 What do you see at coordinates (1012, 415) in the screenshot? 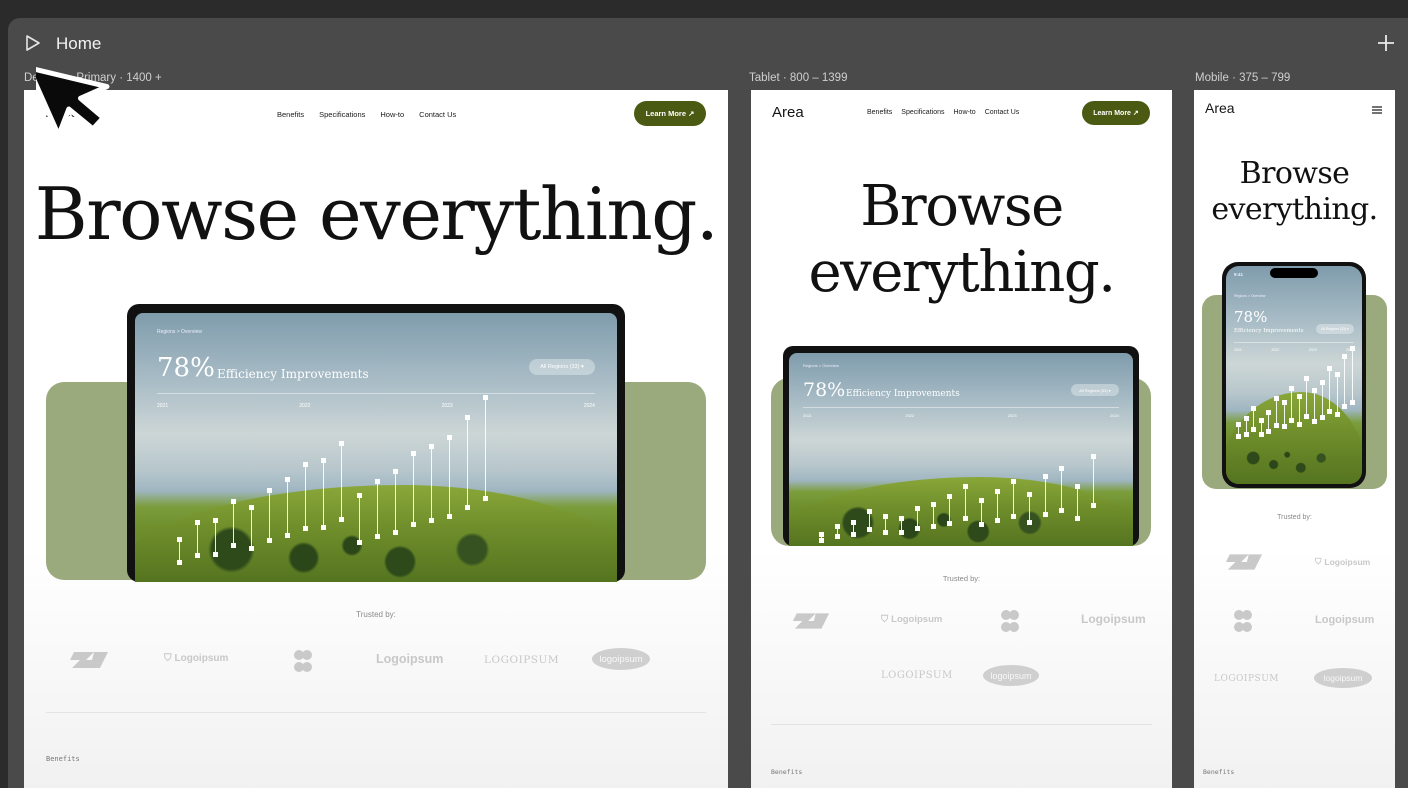
I see `year-label: 2023` at bounding box center [1012, 415].